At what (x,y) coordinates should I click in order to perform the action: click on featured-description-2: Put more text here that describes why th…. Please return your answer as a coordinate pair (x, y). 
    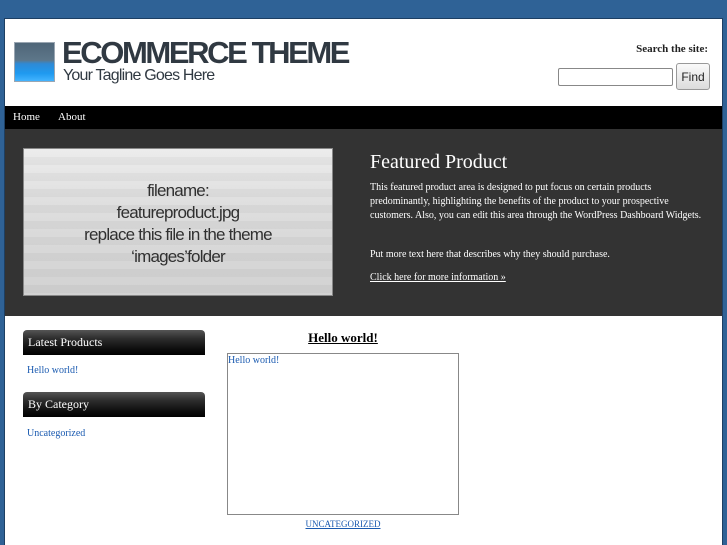
    Looking at the image, I should click on (490, 254).